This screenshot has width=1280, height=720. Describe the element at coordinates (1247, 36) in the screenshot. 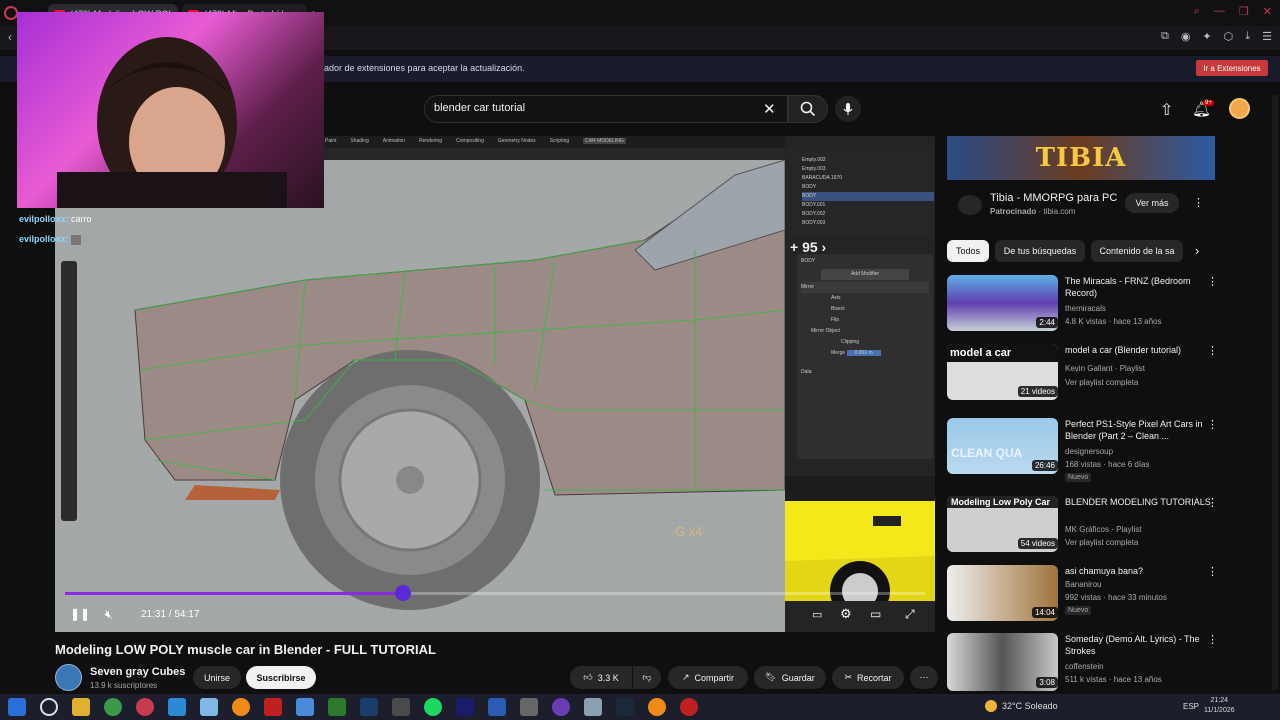

I see `download-icon: ⤓` at that location.